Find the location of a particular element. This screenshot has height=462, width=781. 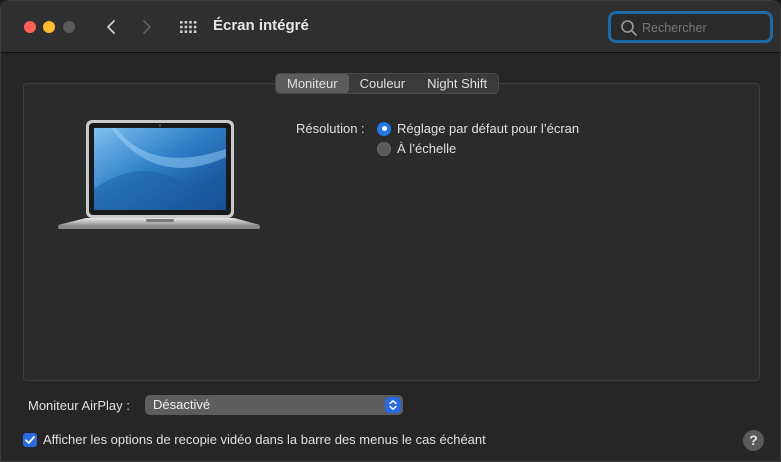

radio-label: À l’échelle is located at coordinates (427, 148).